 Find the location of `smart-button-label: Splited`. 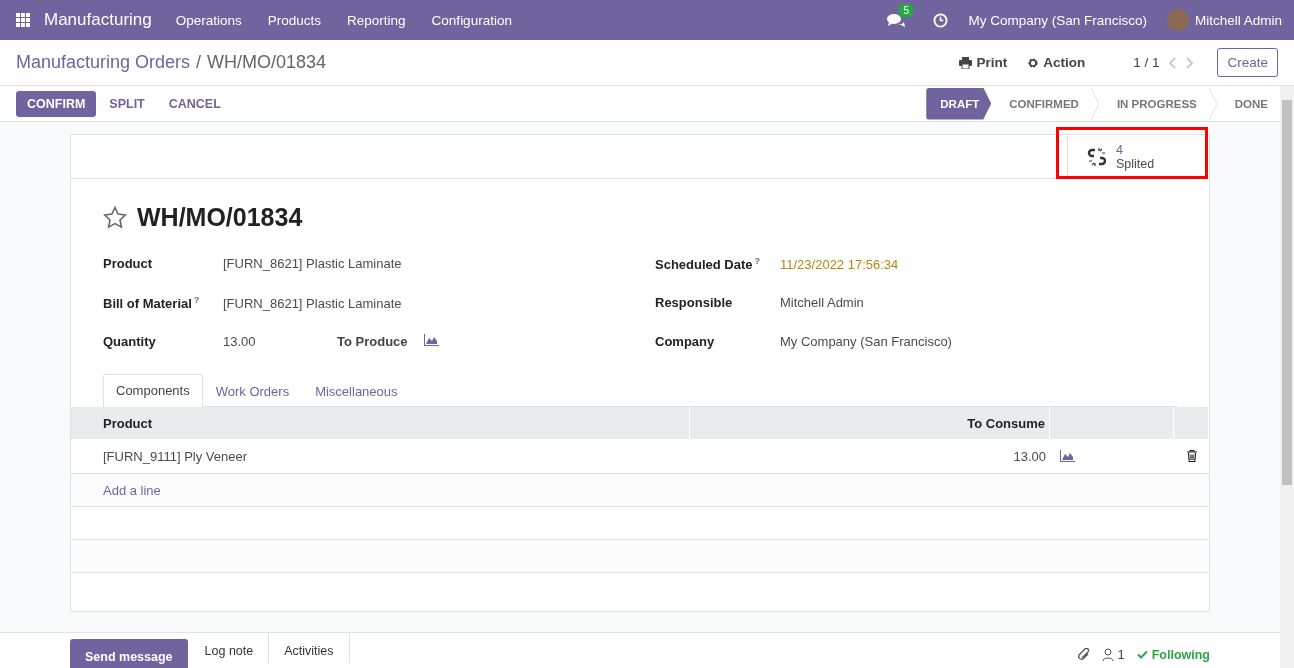

smart-button-label: Splited is located at coordinates (1135, 163).